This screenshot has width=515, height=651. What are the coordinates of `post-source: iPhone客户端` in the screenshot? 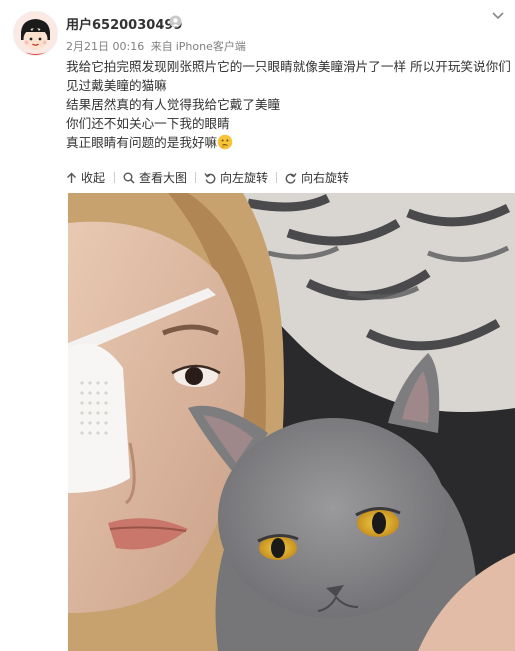 It's located at (211, 46).